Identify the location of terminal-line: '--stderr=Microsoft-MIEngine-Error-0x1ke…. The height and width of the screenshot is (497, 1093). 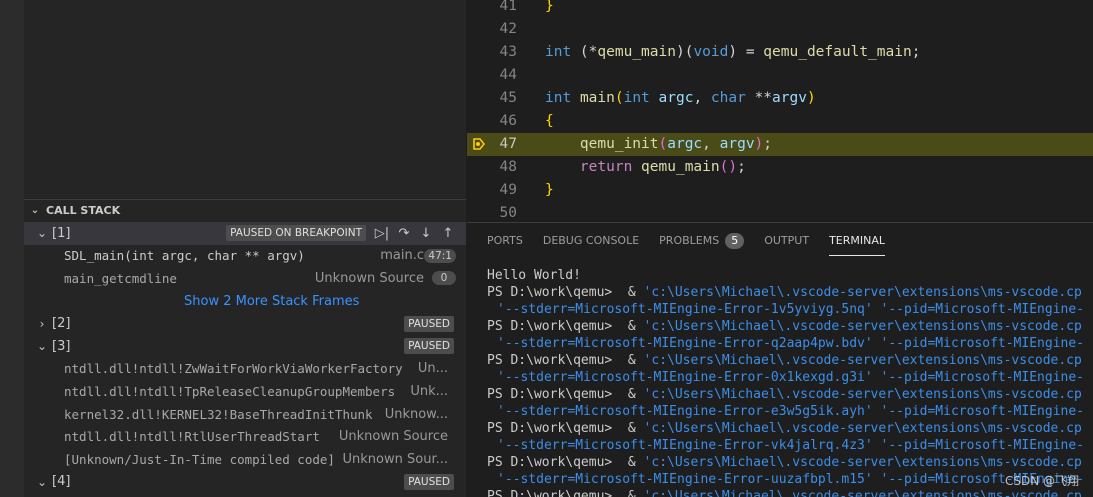
(790, 377).